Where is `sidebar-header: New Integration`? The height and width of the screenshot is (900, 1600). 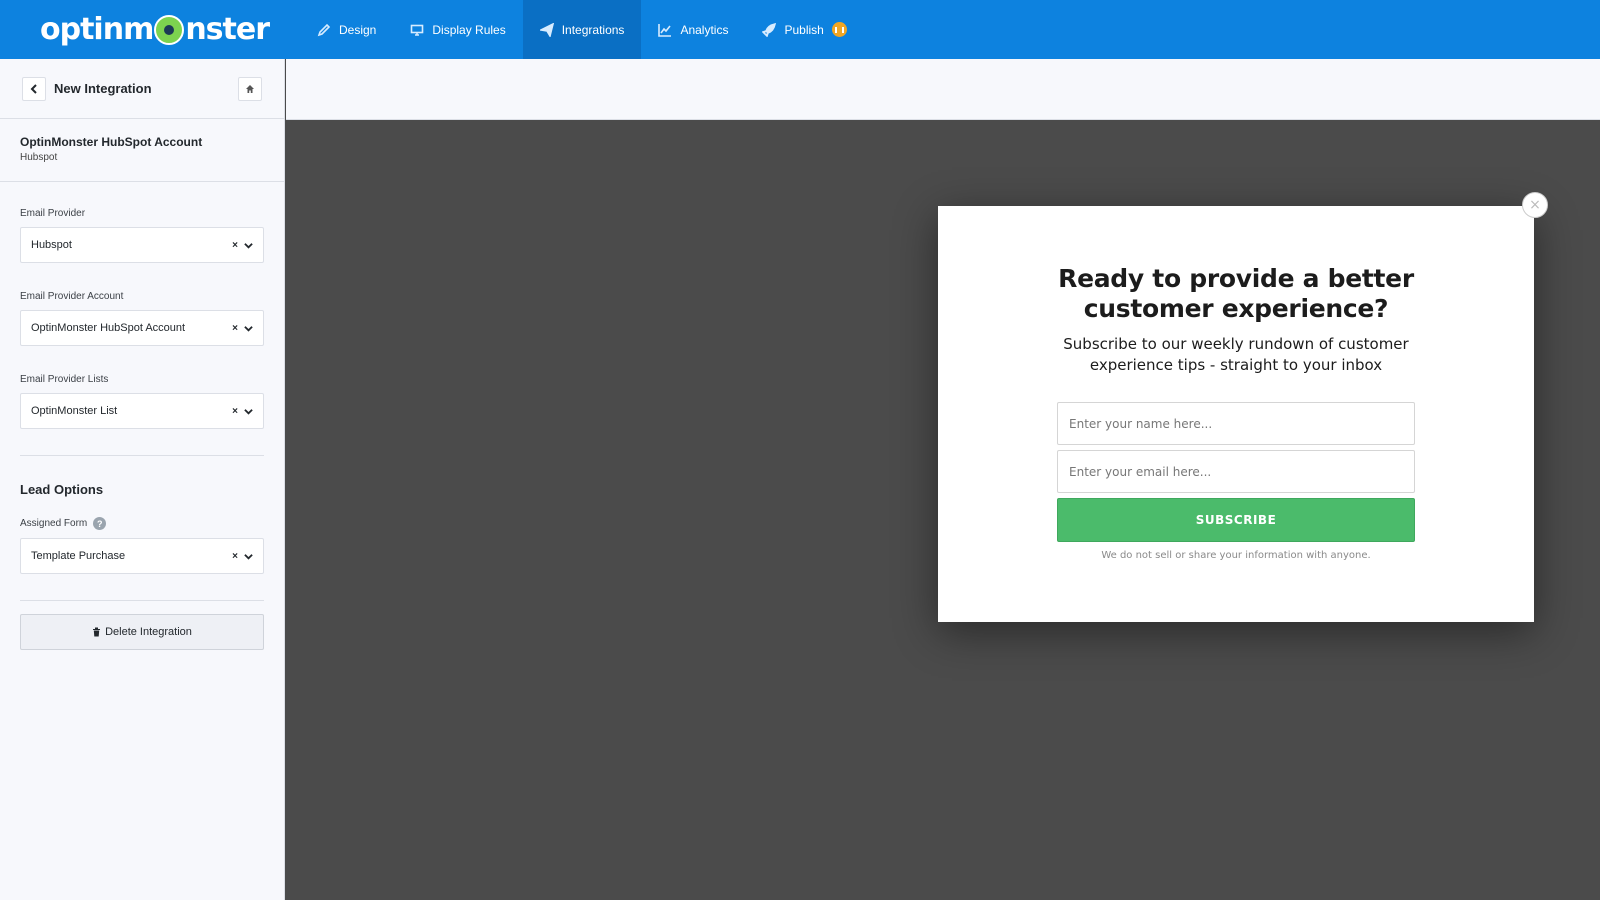
sidebar-header: New Integration is located at coordinates (142, 89).